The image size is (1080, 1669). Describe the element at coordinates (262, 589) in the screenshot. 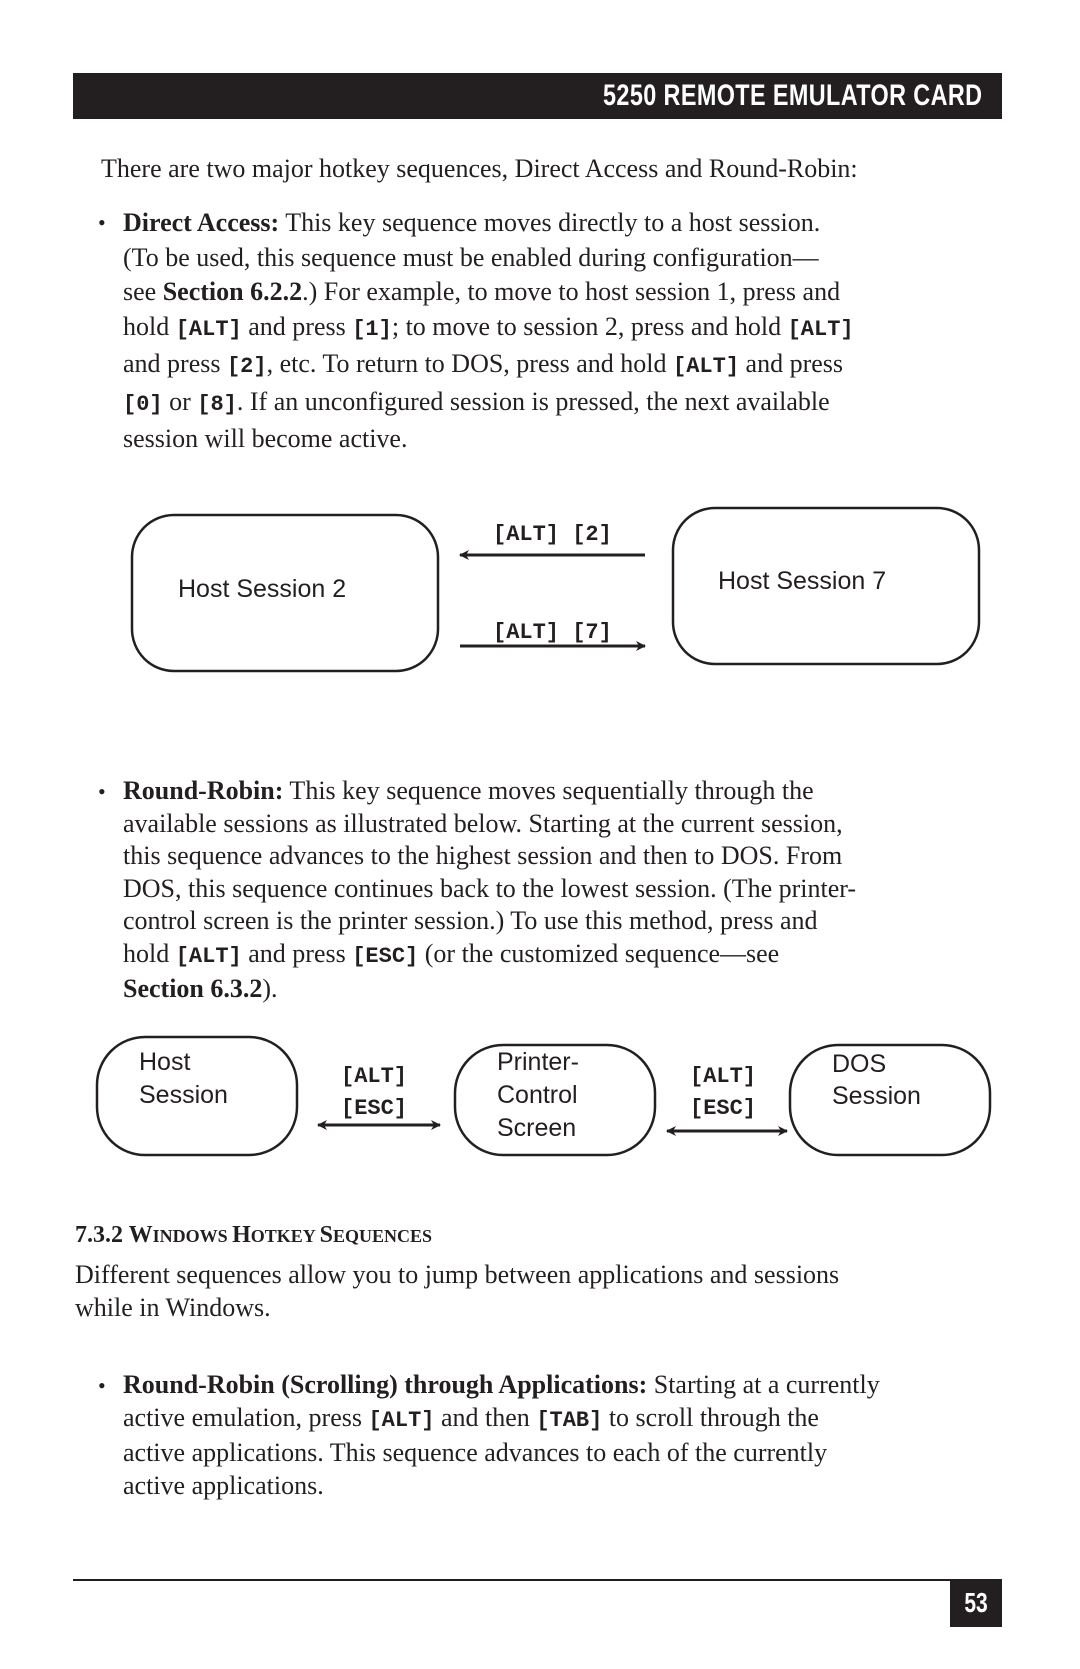

I see `host-session-2-label: Host Session 2` at that location.